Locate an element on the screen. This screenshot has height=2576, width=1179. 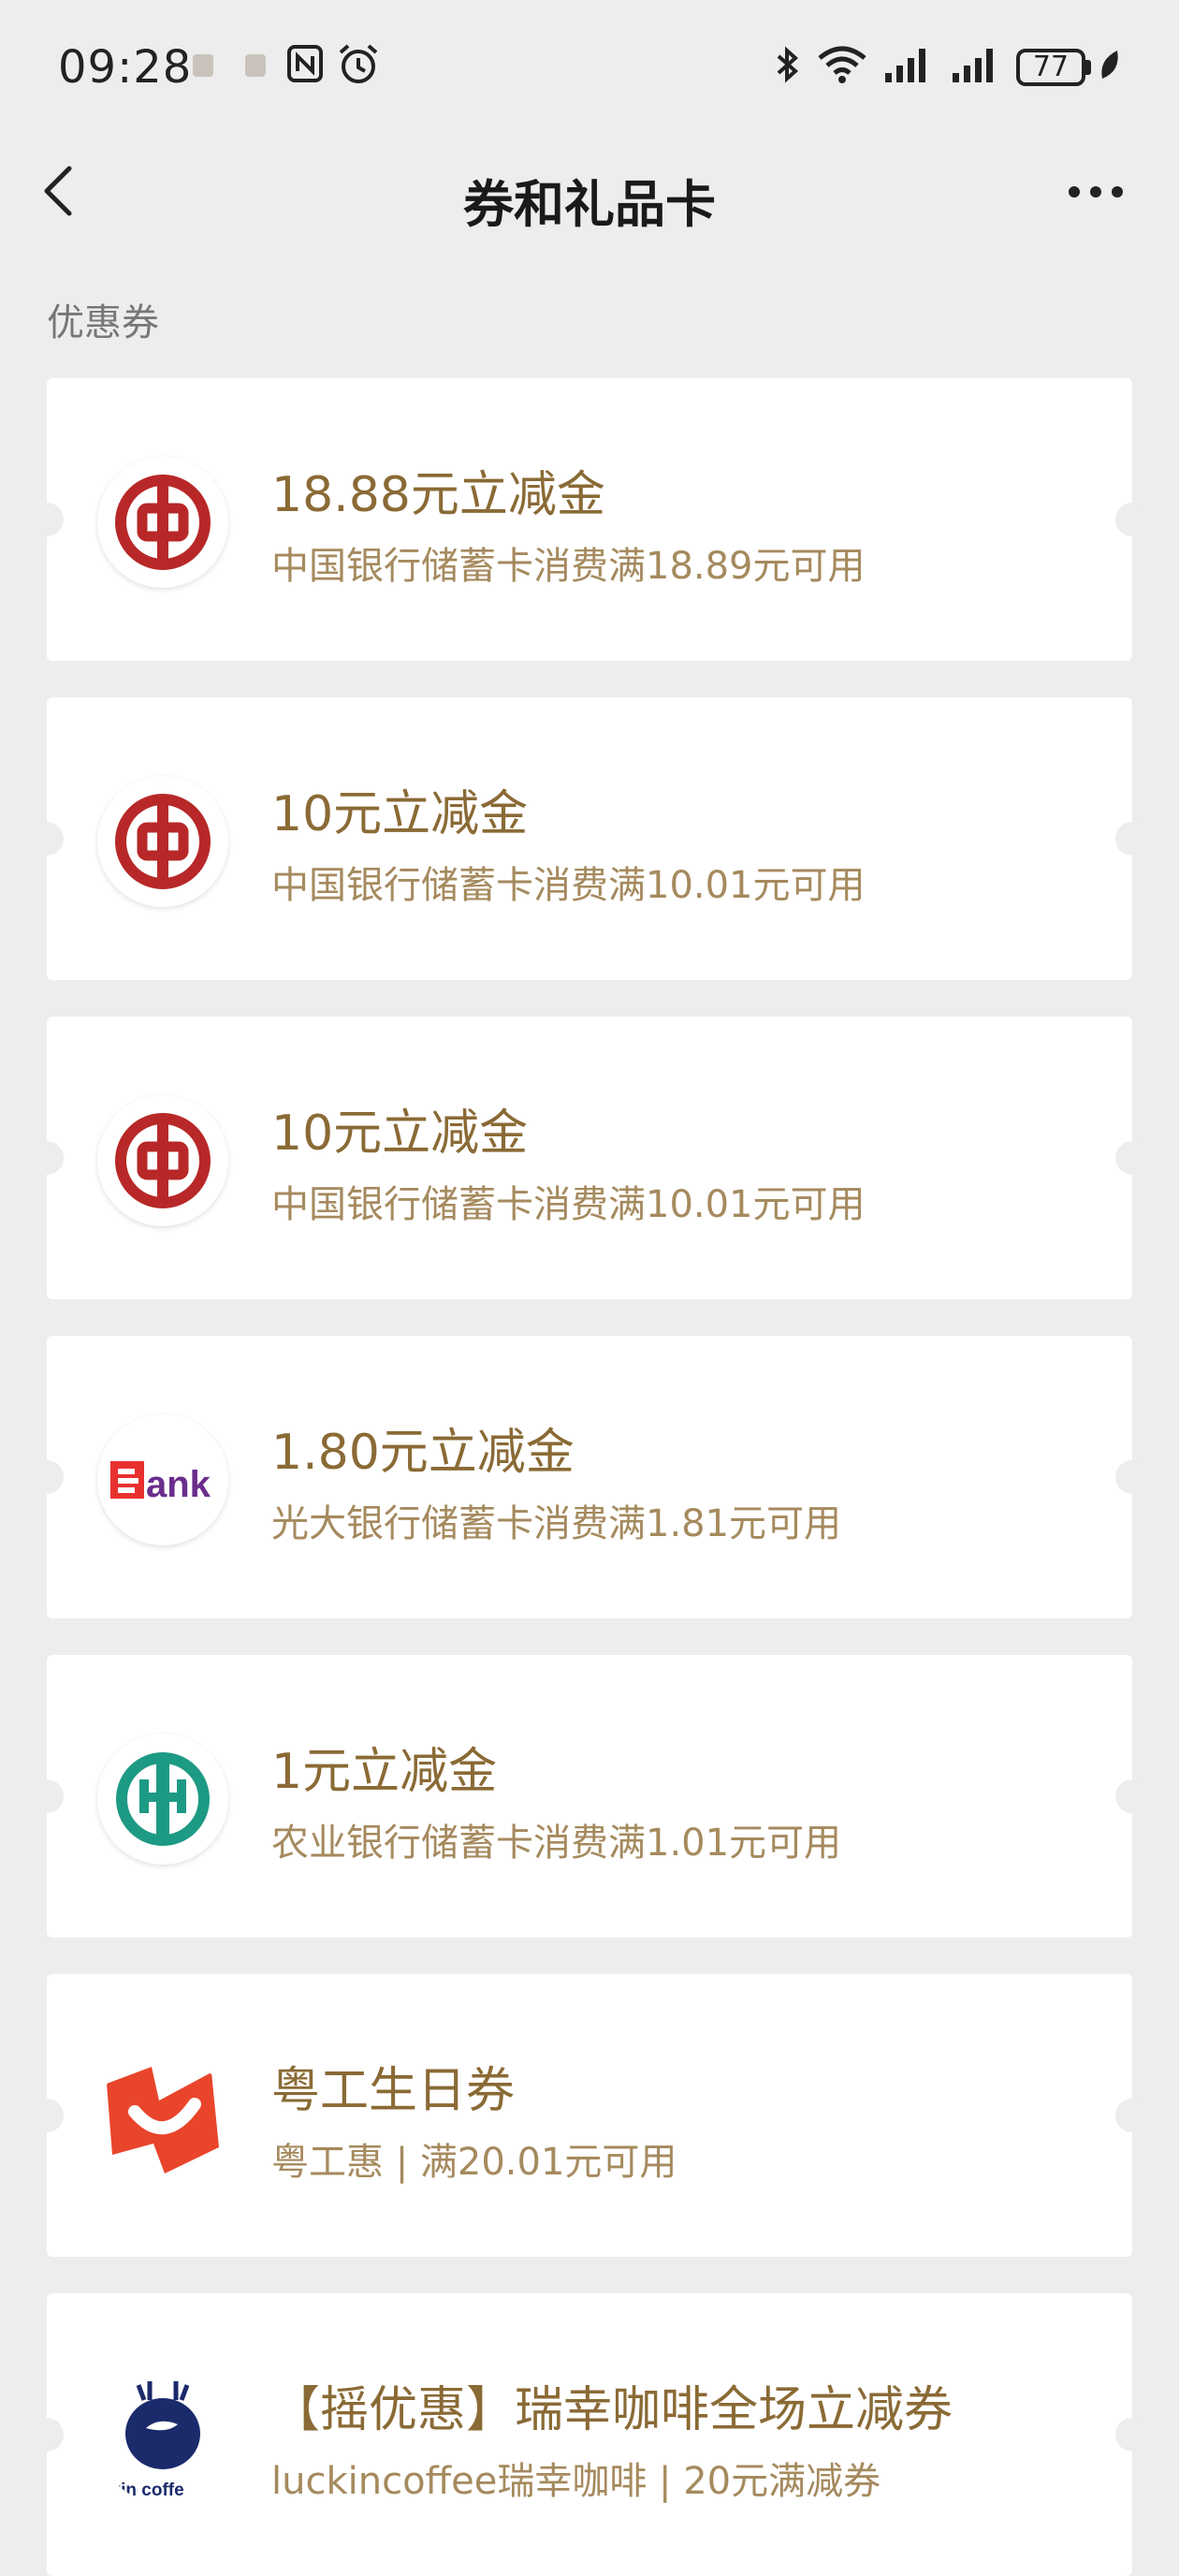
coupon-title: 1元立减金 is located at coordinates (384, 1772).